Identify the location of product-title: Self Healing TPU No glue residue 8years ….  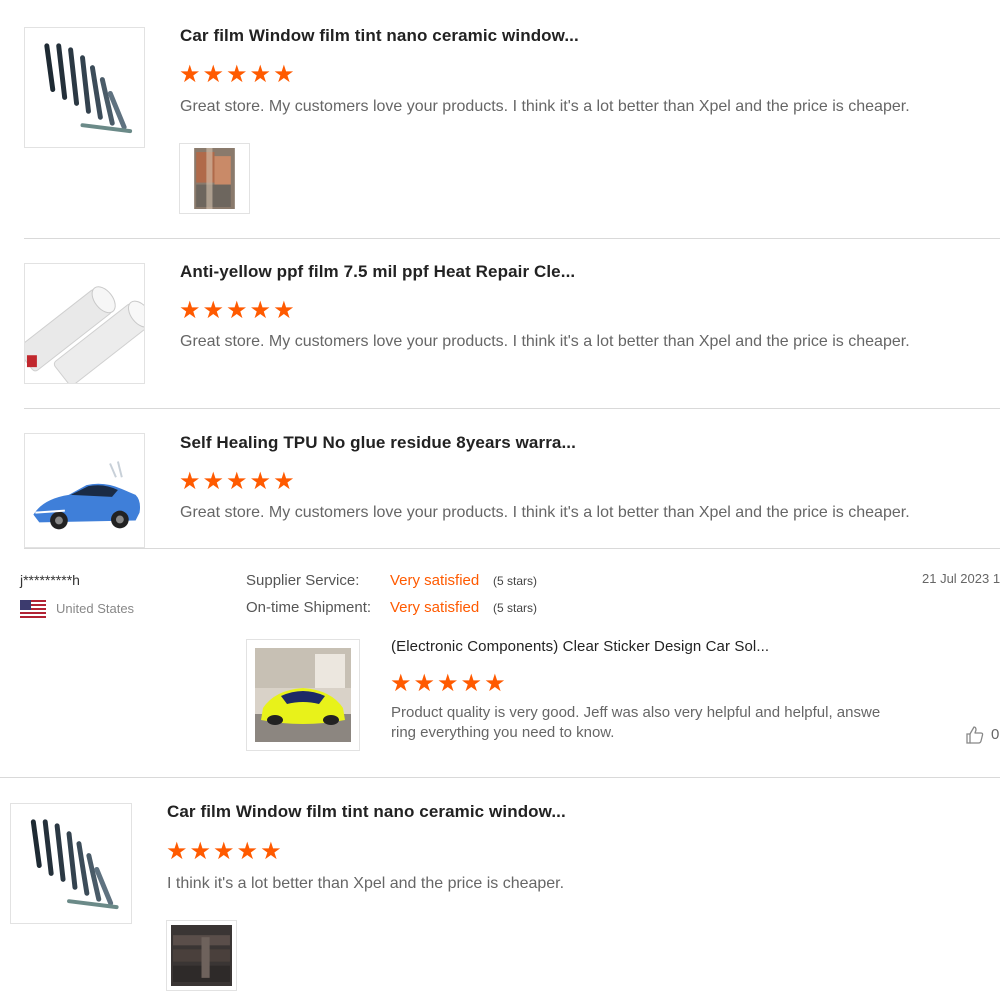
(378, 443).